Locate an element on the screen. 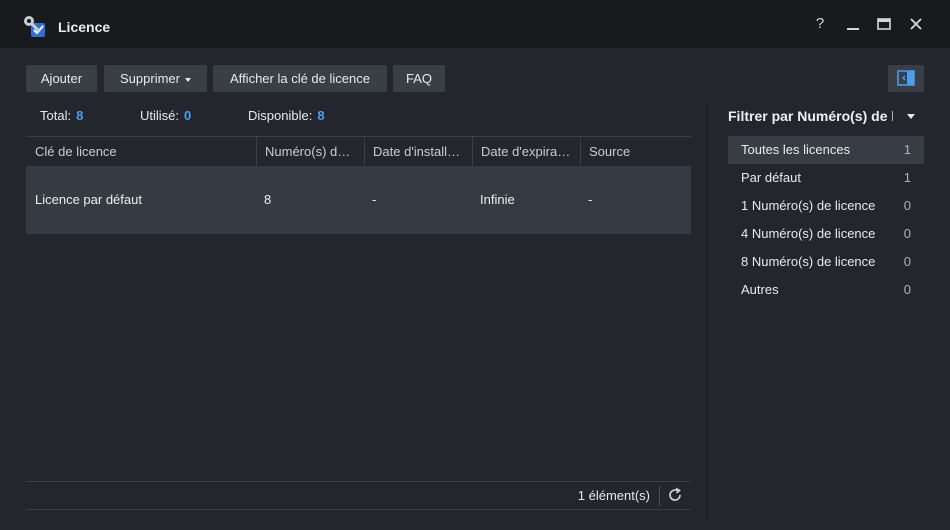  column-header-install-date: Date d'installation is located at coordinates (418, 151).